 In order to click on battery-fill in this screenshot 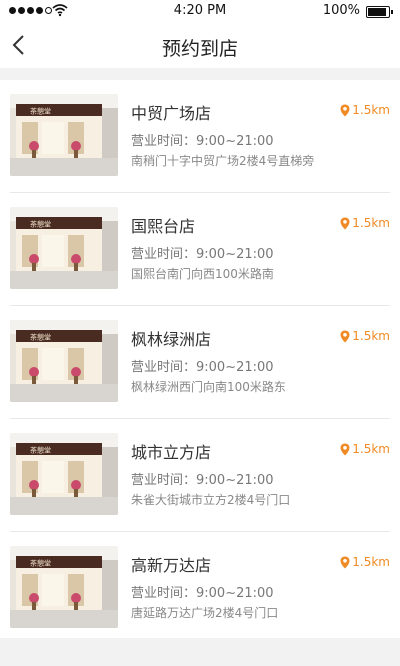, I will do `click(377, 12)`.